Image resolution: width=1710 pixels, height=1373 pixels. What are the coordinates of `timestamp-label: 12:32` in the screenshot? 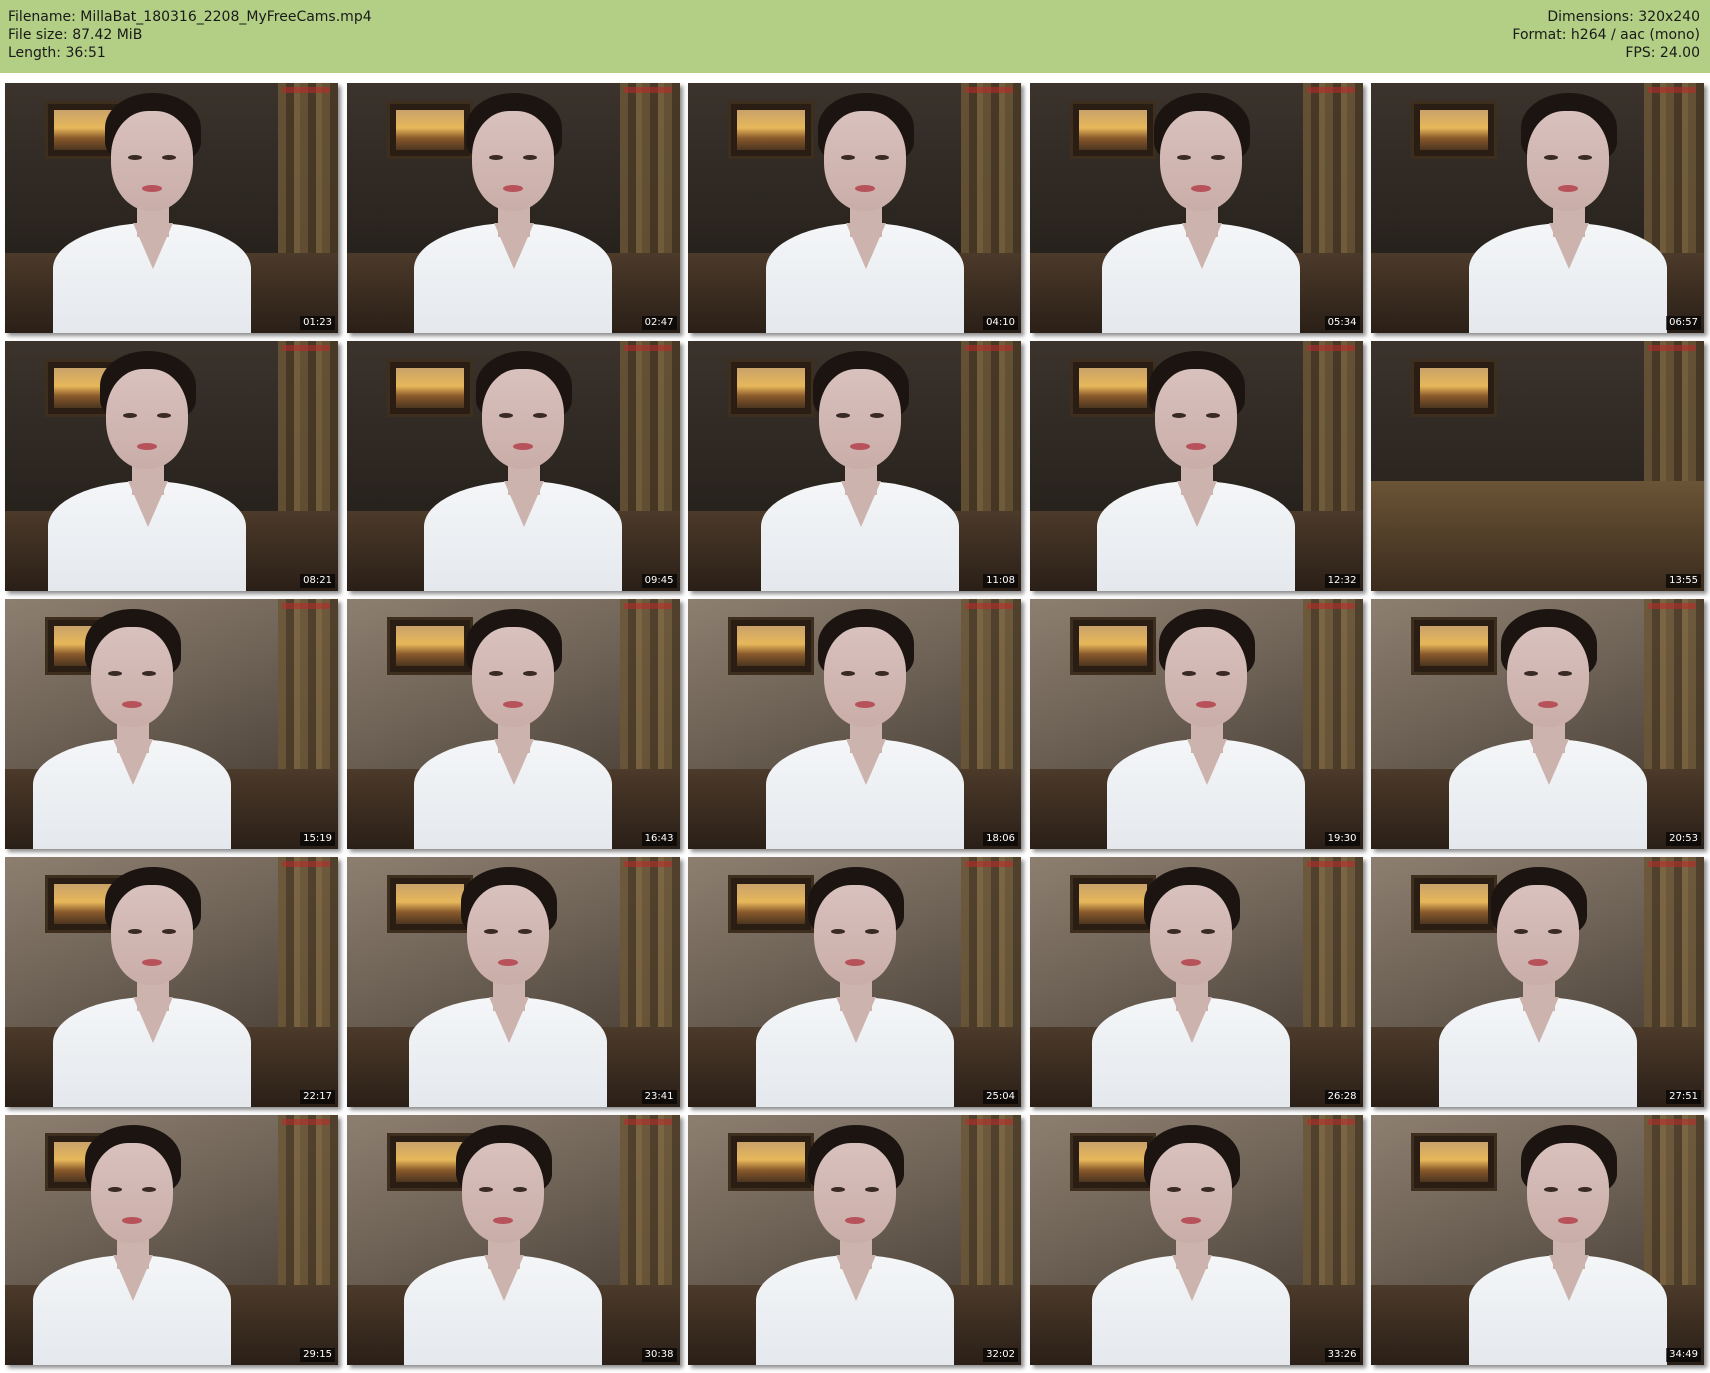 It's located at (1342, 581).